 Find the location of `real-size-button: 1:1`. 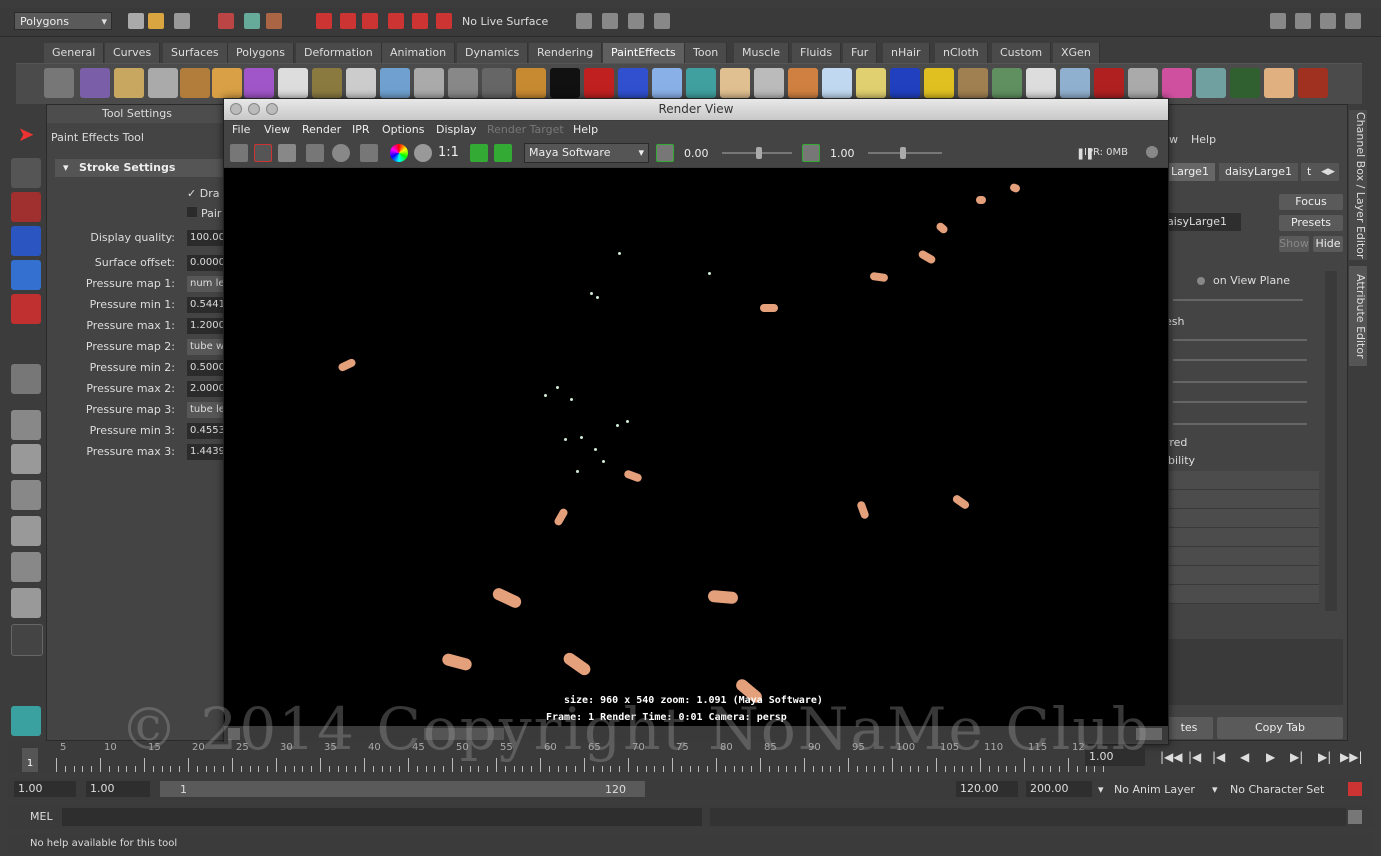

real-size-button: 1:1 is located at coordinates (448, 152).